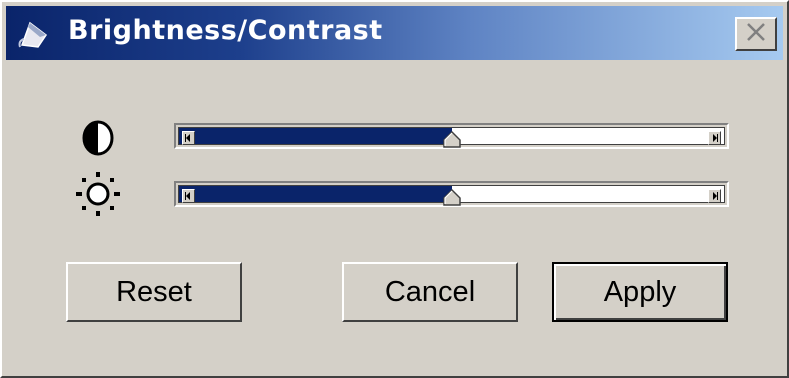  What do you see at coordinates (315, 194) in the screenshot?
I see `brightness-slider-fill` at bounding box center [315, 194].